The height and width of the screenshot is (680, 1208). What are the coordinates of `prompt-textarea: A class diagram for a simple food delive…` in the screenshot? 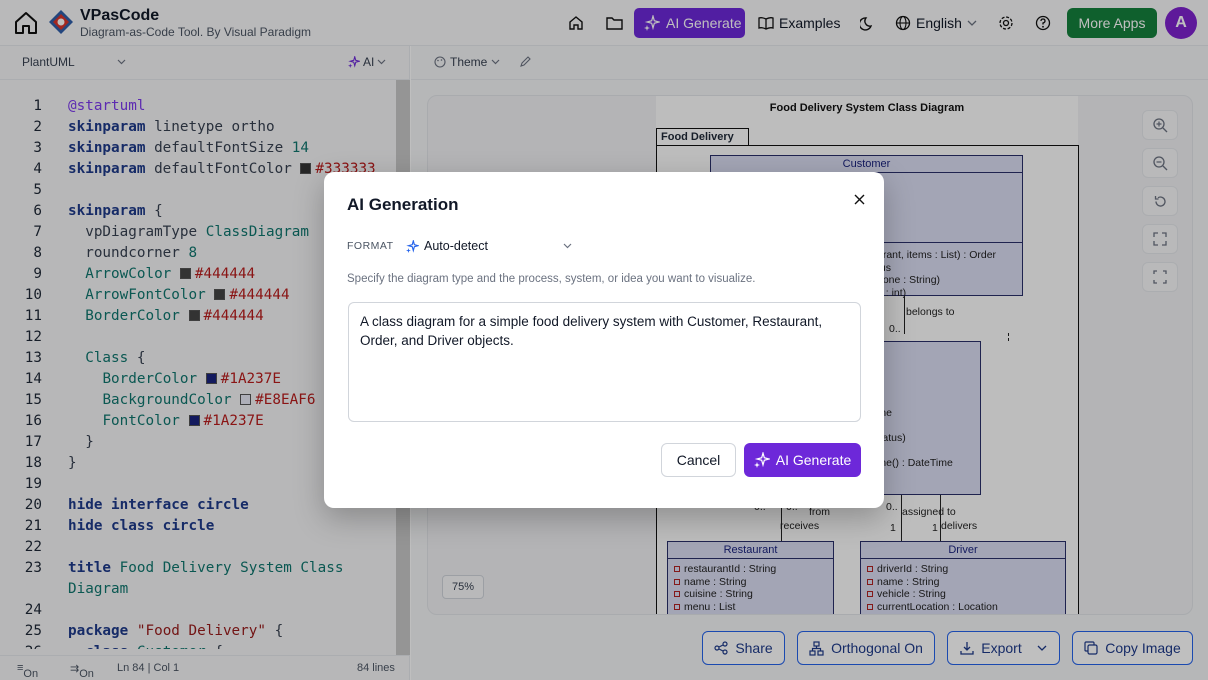 It's located at (604, 362).